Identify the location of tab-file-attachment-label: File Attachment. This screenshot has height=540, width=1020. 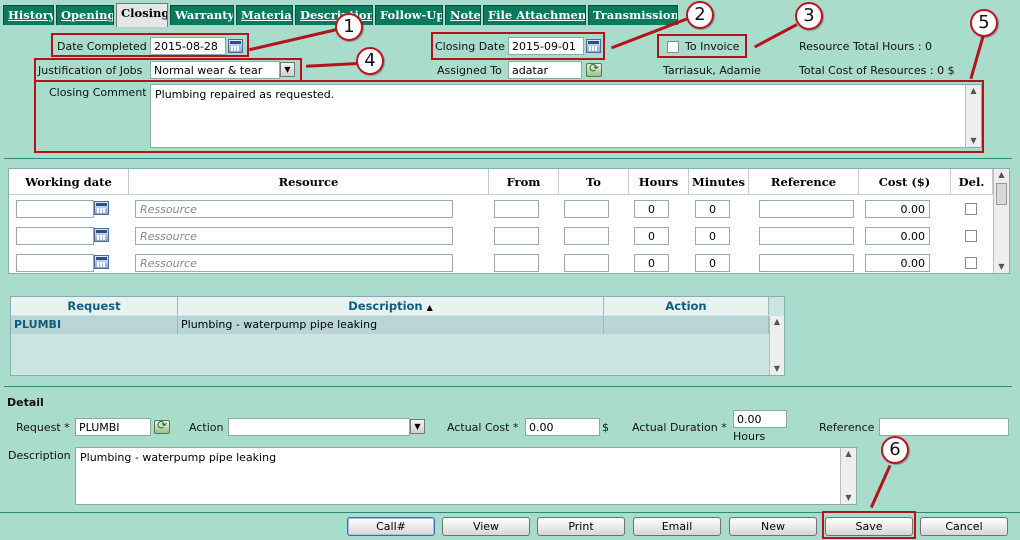
(537, 15).